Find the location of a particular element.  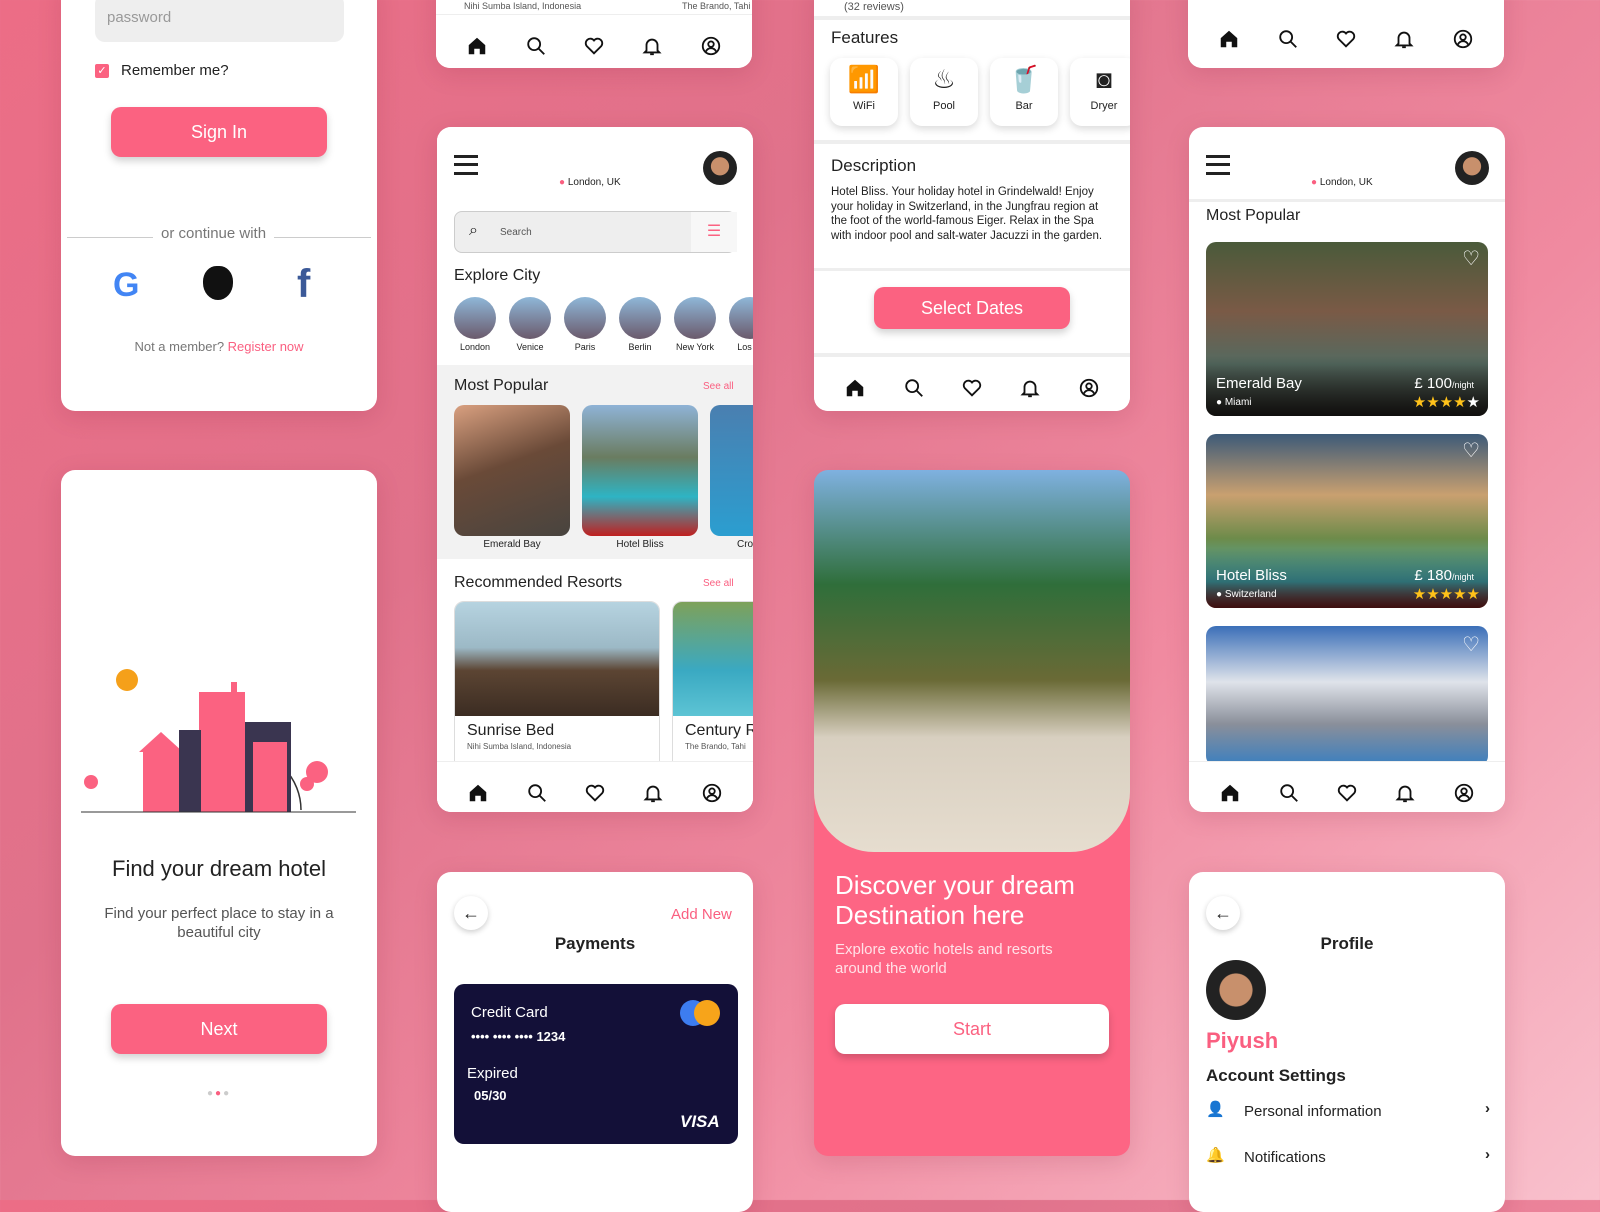

explore-city-heading: Explore City is located at coordinates (497, 275).